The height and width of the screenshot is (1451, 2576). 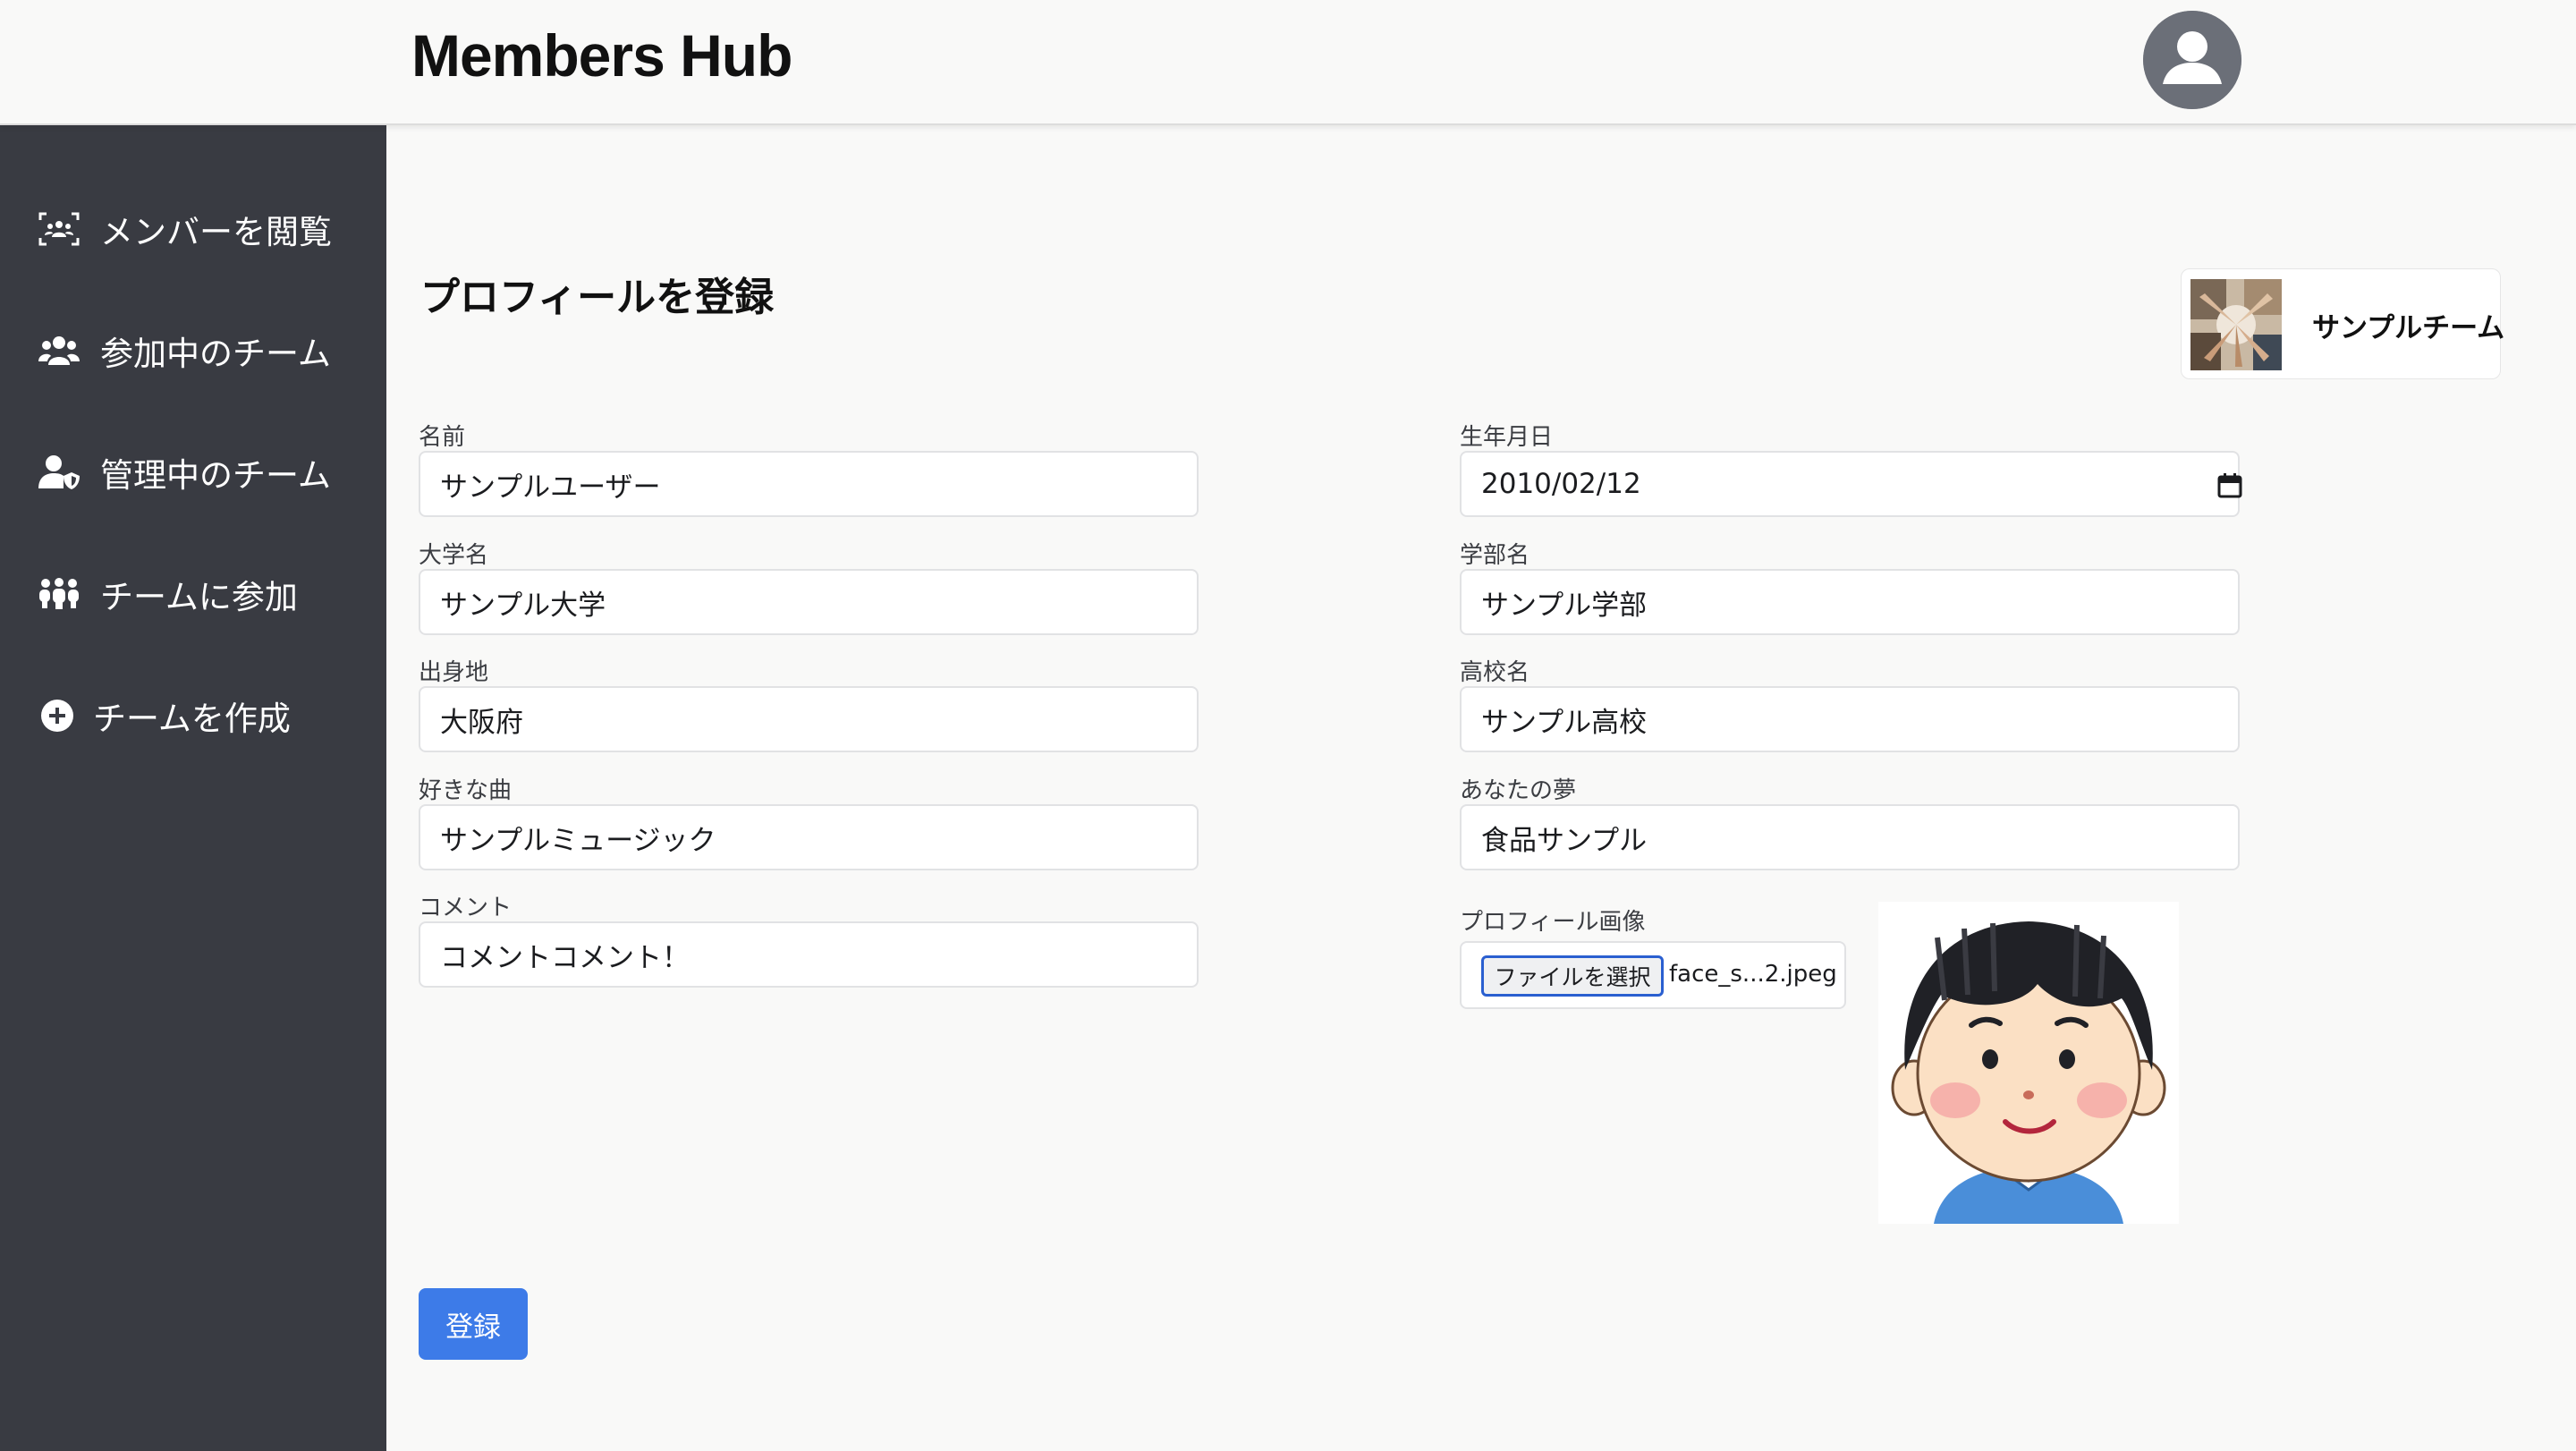 I want to click on people-group-icon, so click(x=59, y=594).